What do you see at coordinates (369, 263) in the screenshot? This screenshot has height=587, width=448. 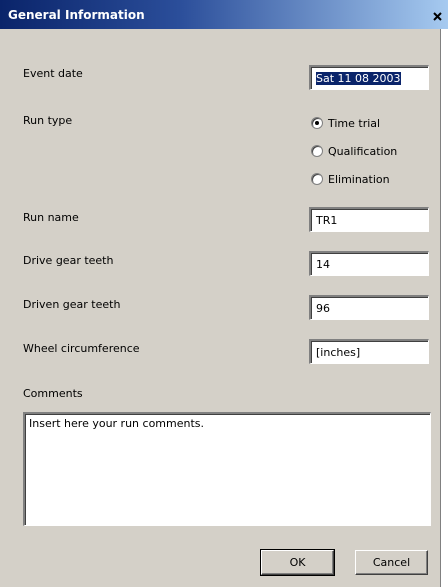 I see `drive-gear-teeth-field: 14` at bounding box center [369, 263].